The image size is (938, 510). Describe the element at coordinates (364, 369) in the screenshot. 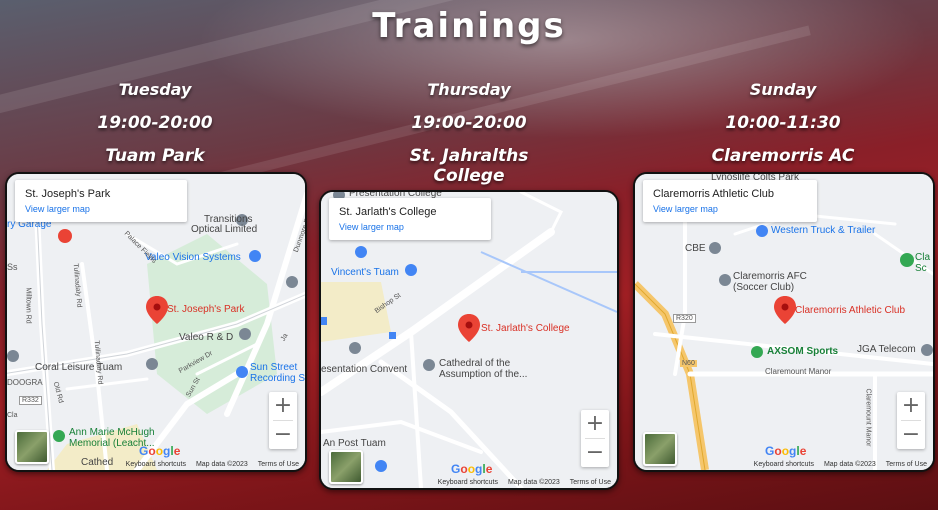

I see `map-label: esentation Convent` at that location.